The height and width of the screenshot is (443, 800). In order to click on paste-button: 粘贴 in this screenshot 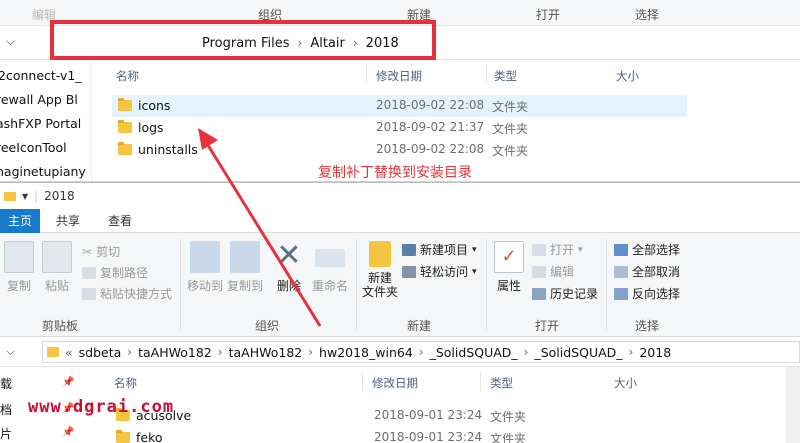, I will do `click(57, 267)`.